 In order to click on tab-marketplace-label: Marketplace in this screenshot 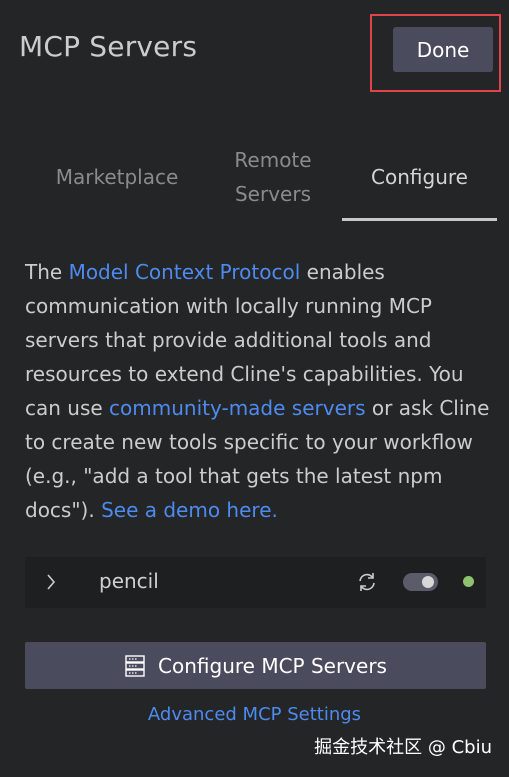, I will do `click(117, 177)`.